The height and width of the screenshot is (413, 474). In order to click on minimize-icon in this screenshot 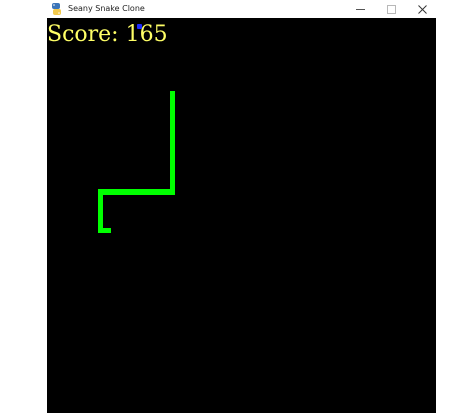, I will do `click(360, 9)`.